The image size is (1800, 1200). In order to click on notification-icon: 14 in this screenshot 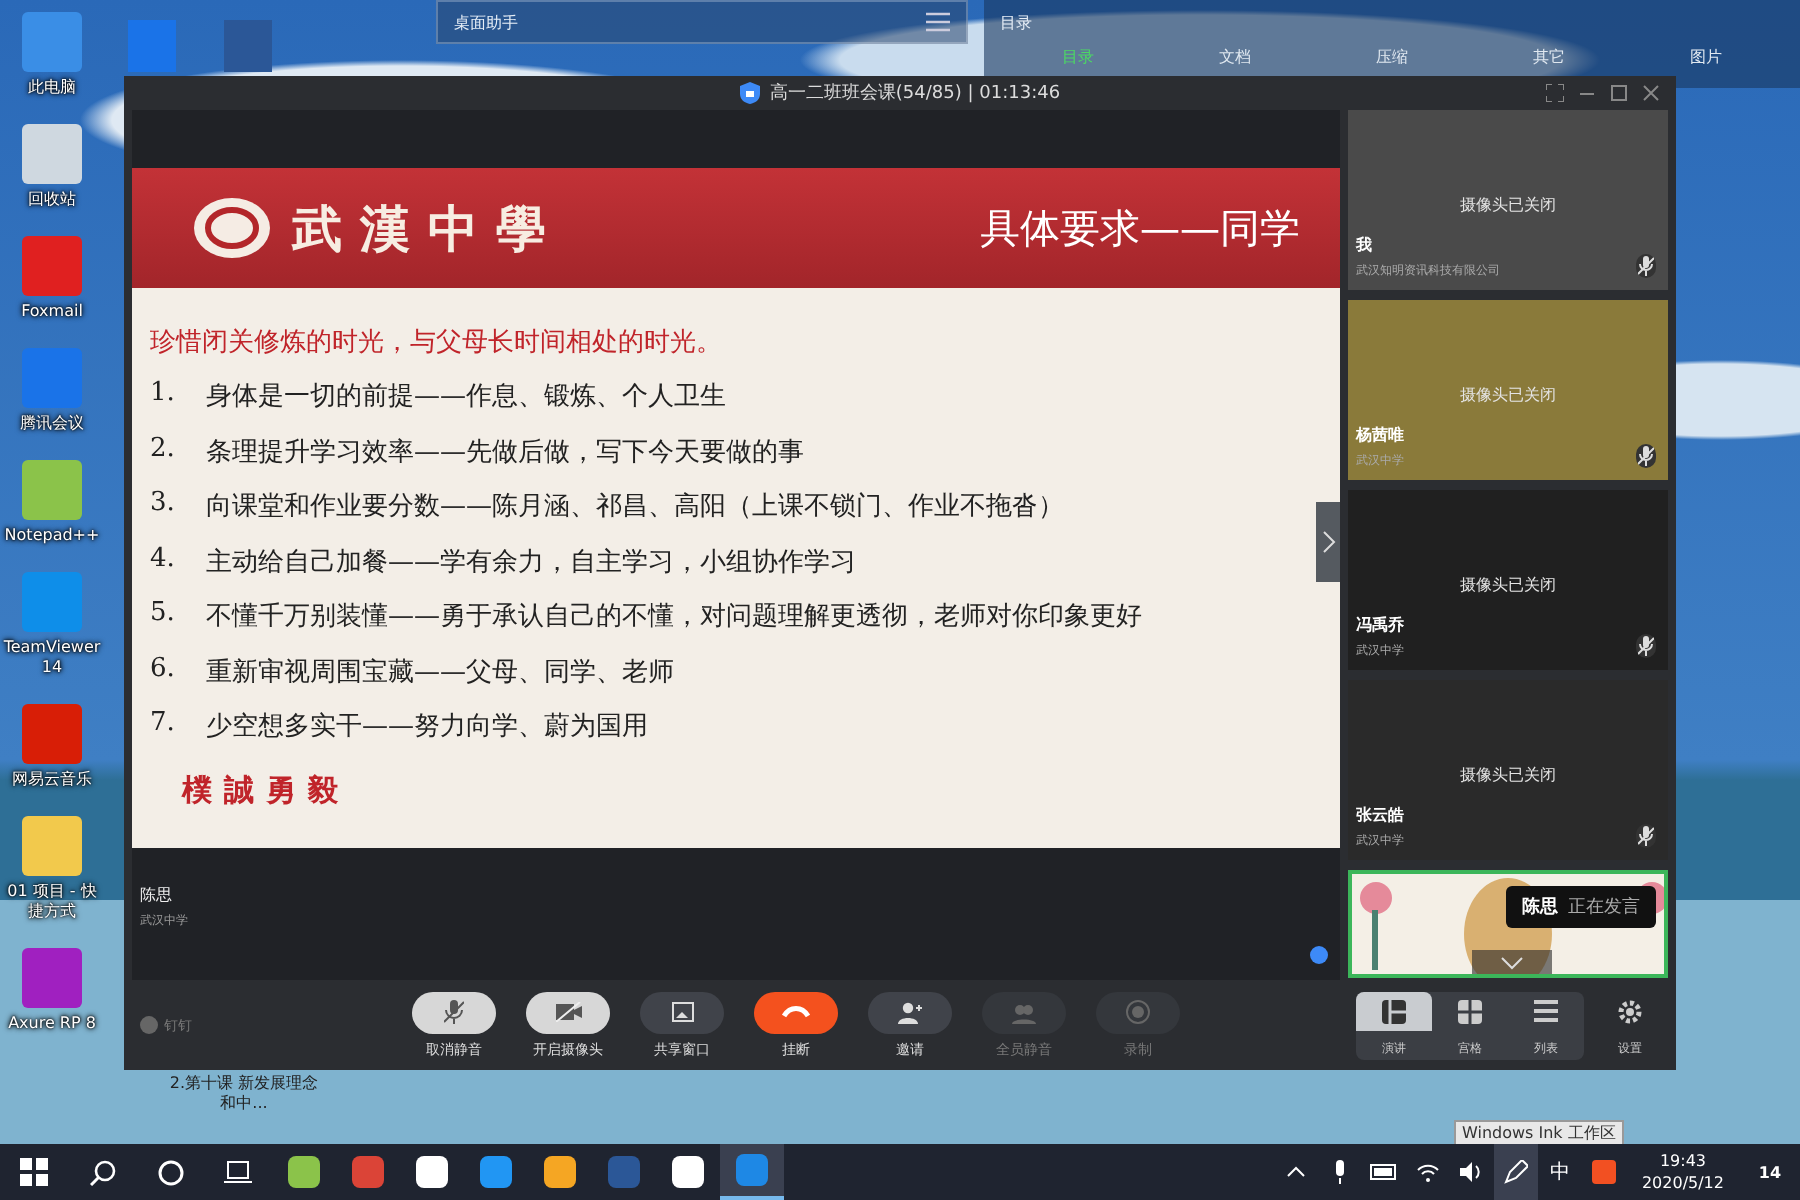, I will do `click(1770, 1172)`.